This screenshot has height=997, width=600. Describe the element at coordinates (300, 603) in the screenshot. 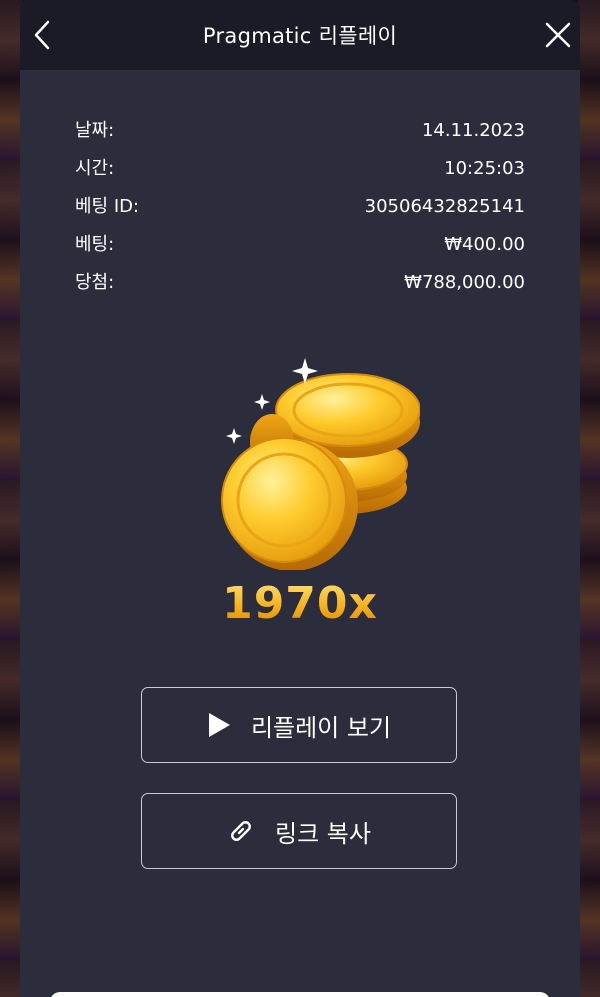

I see `win-multiplier: 1970x` at that location.